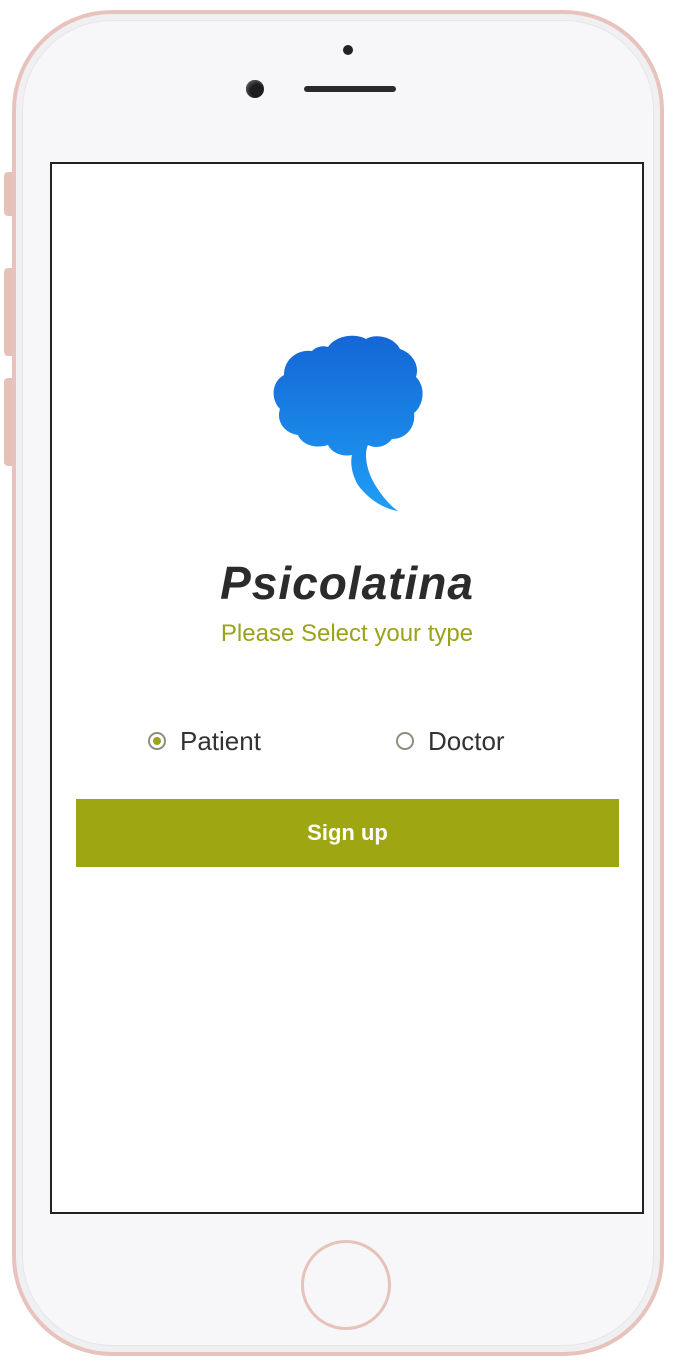 This screenshot has width=676, height=1364. What do you see at coordinates (347, 833) in the screenshot?
I see `signup-button: Sign up` at bounding box center [347, 833].